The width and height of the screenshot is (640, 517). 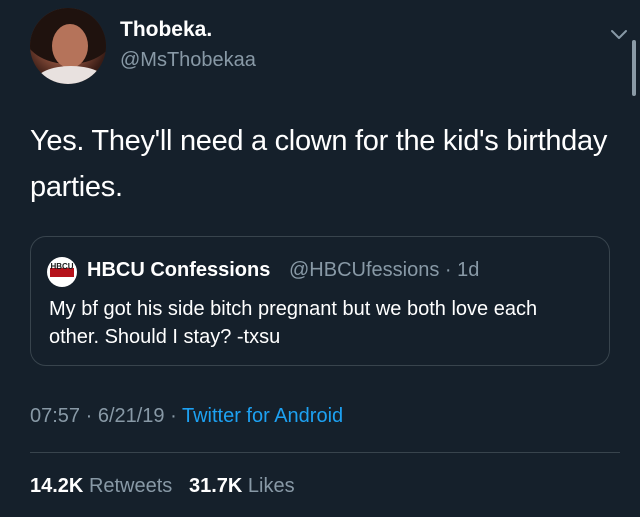 I want to click on hbcu-logo-icon: HBCU, so click(x=62, y=272).